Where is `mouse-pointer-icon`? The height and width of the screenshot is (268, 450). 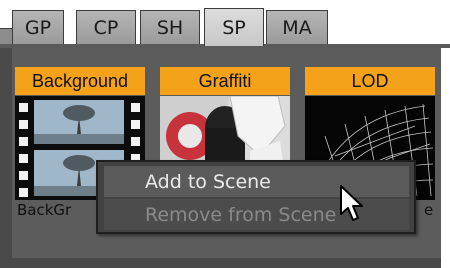
mouse-pointer-icon is located at coordinates (351, 203).